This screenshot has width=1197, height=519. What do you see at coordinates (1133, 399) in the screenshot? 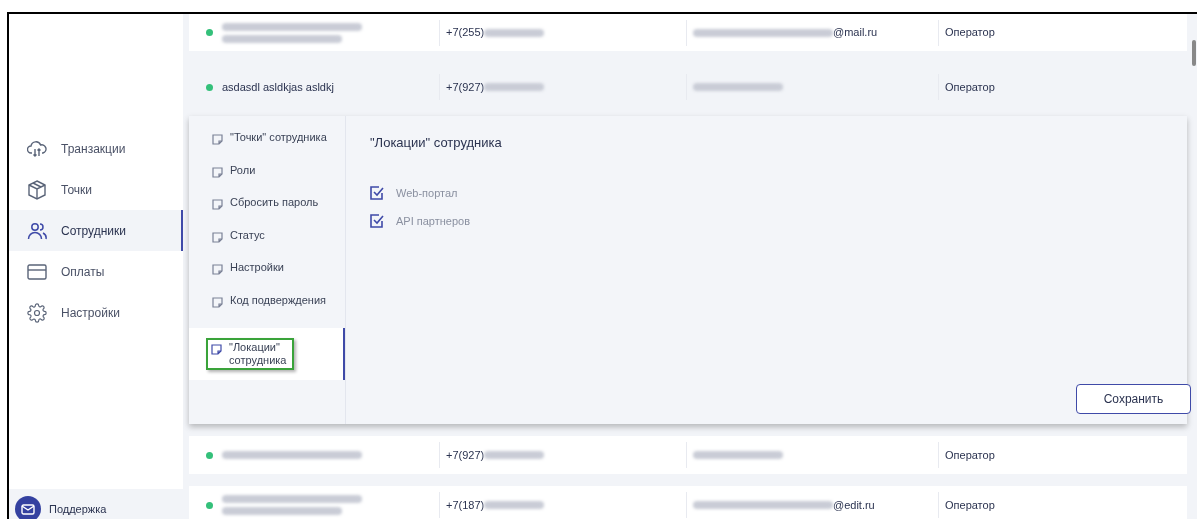
I see `save-button: Сохранить` at bounding box center [1133, 399].